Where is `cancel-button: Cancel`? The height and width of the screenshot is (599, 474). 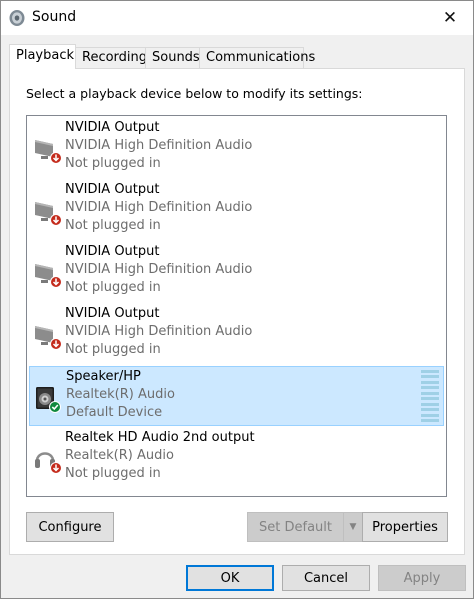 cancel-button: Cancel is located at coordinates (326, 578).